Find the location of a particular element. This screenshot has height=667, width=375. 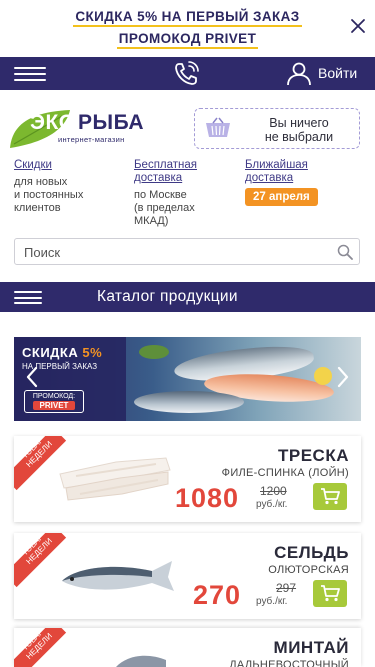

product-subtitle: ДАЛЬНЕВОСТОЧНЫЙ is located at coordinates (289, 663).